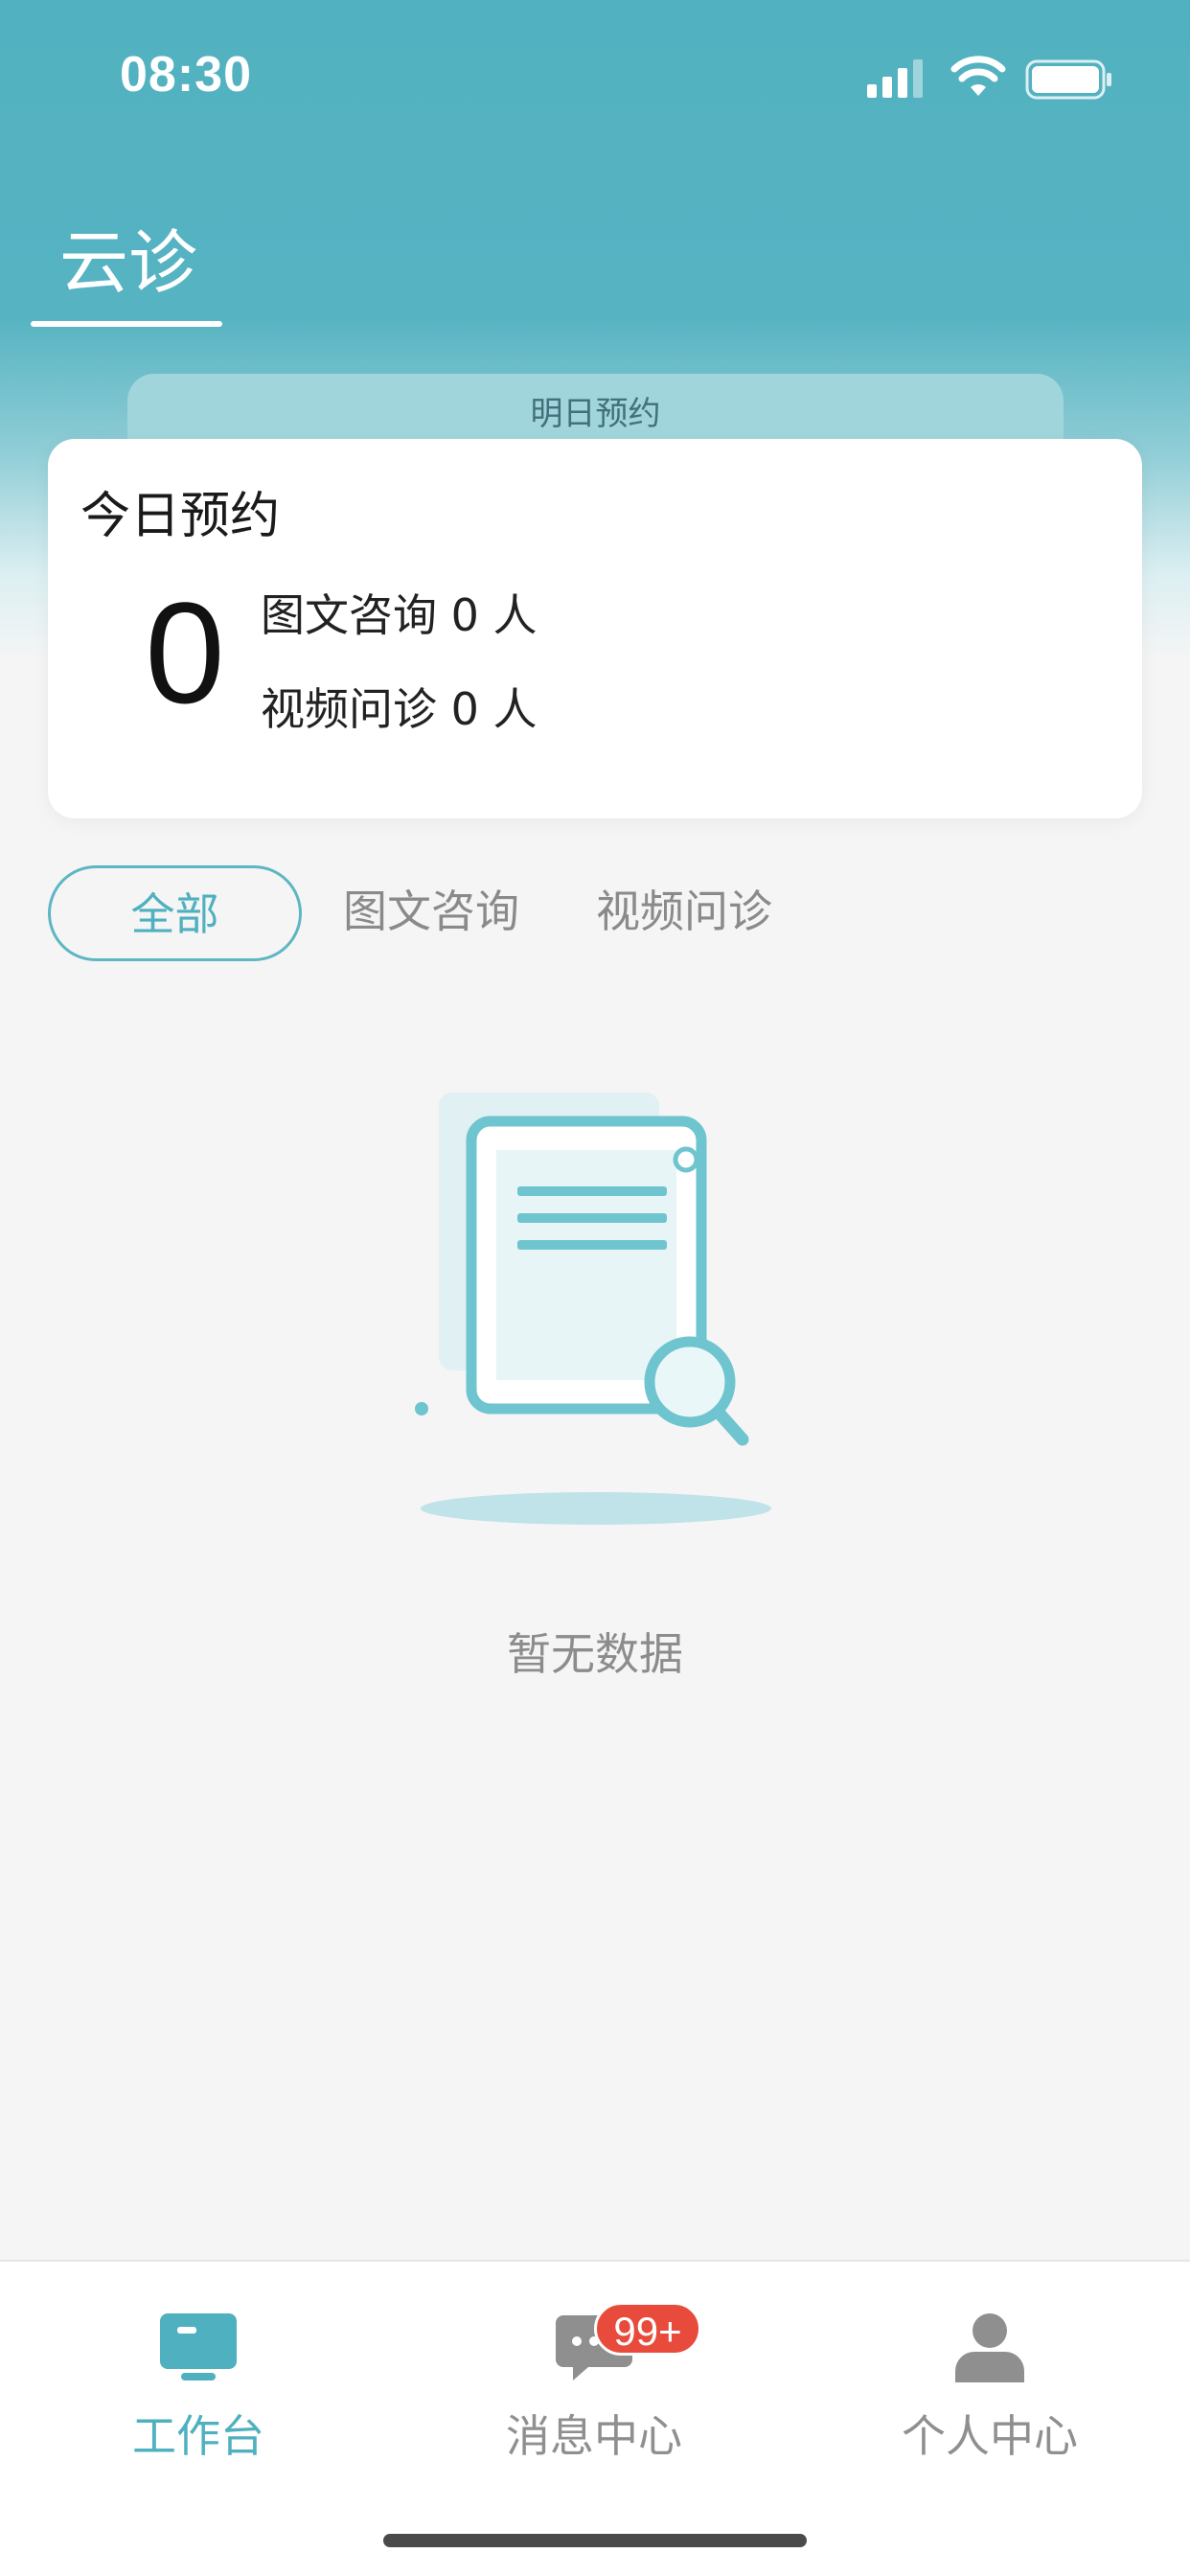 This screenshot has width=1190, height=2576. Describe the element at coordinates (648, 2329) in the screenshot. I see `messages-badge: 99+` at that location.